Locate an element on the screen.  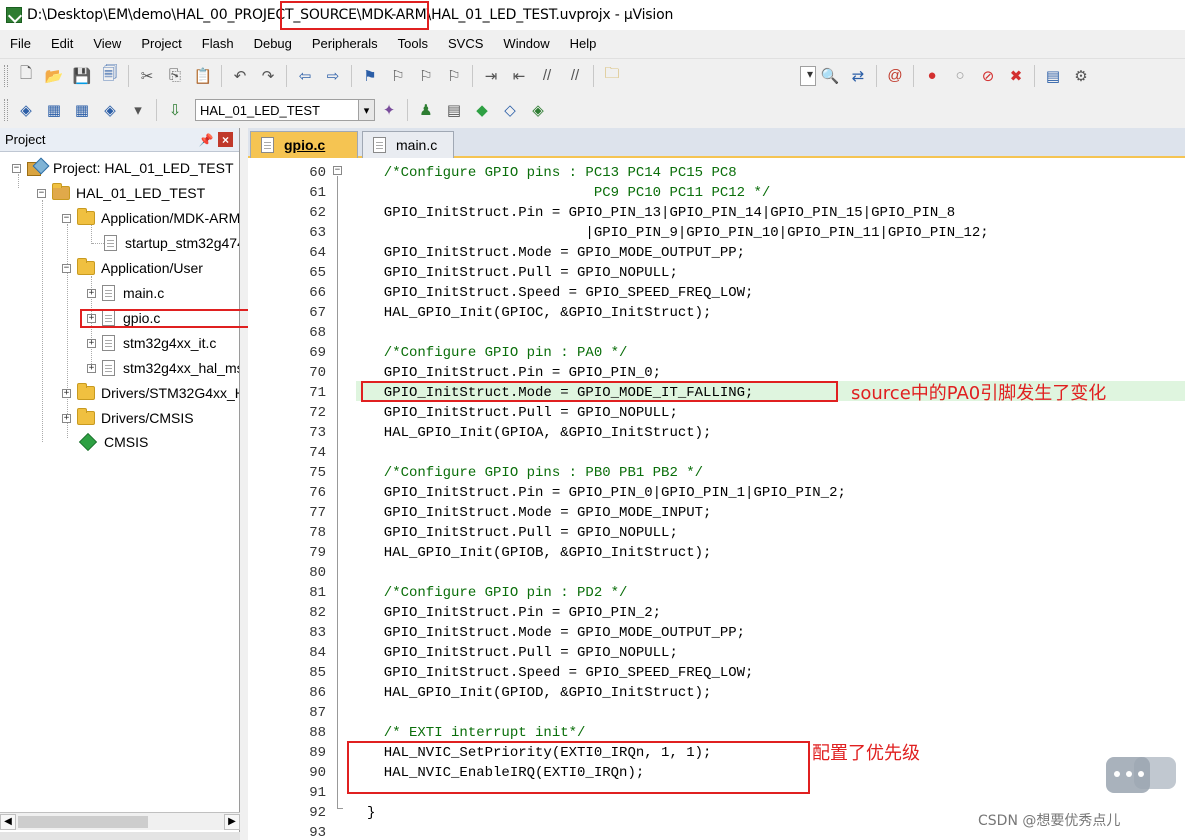
paste-icon: 📋 is located at coordinates (203, 76).